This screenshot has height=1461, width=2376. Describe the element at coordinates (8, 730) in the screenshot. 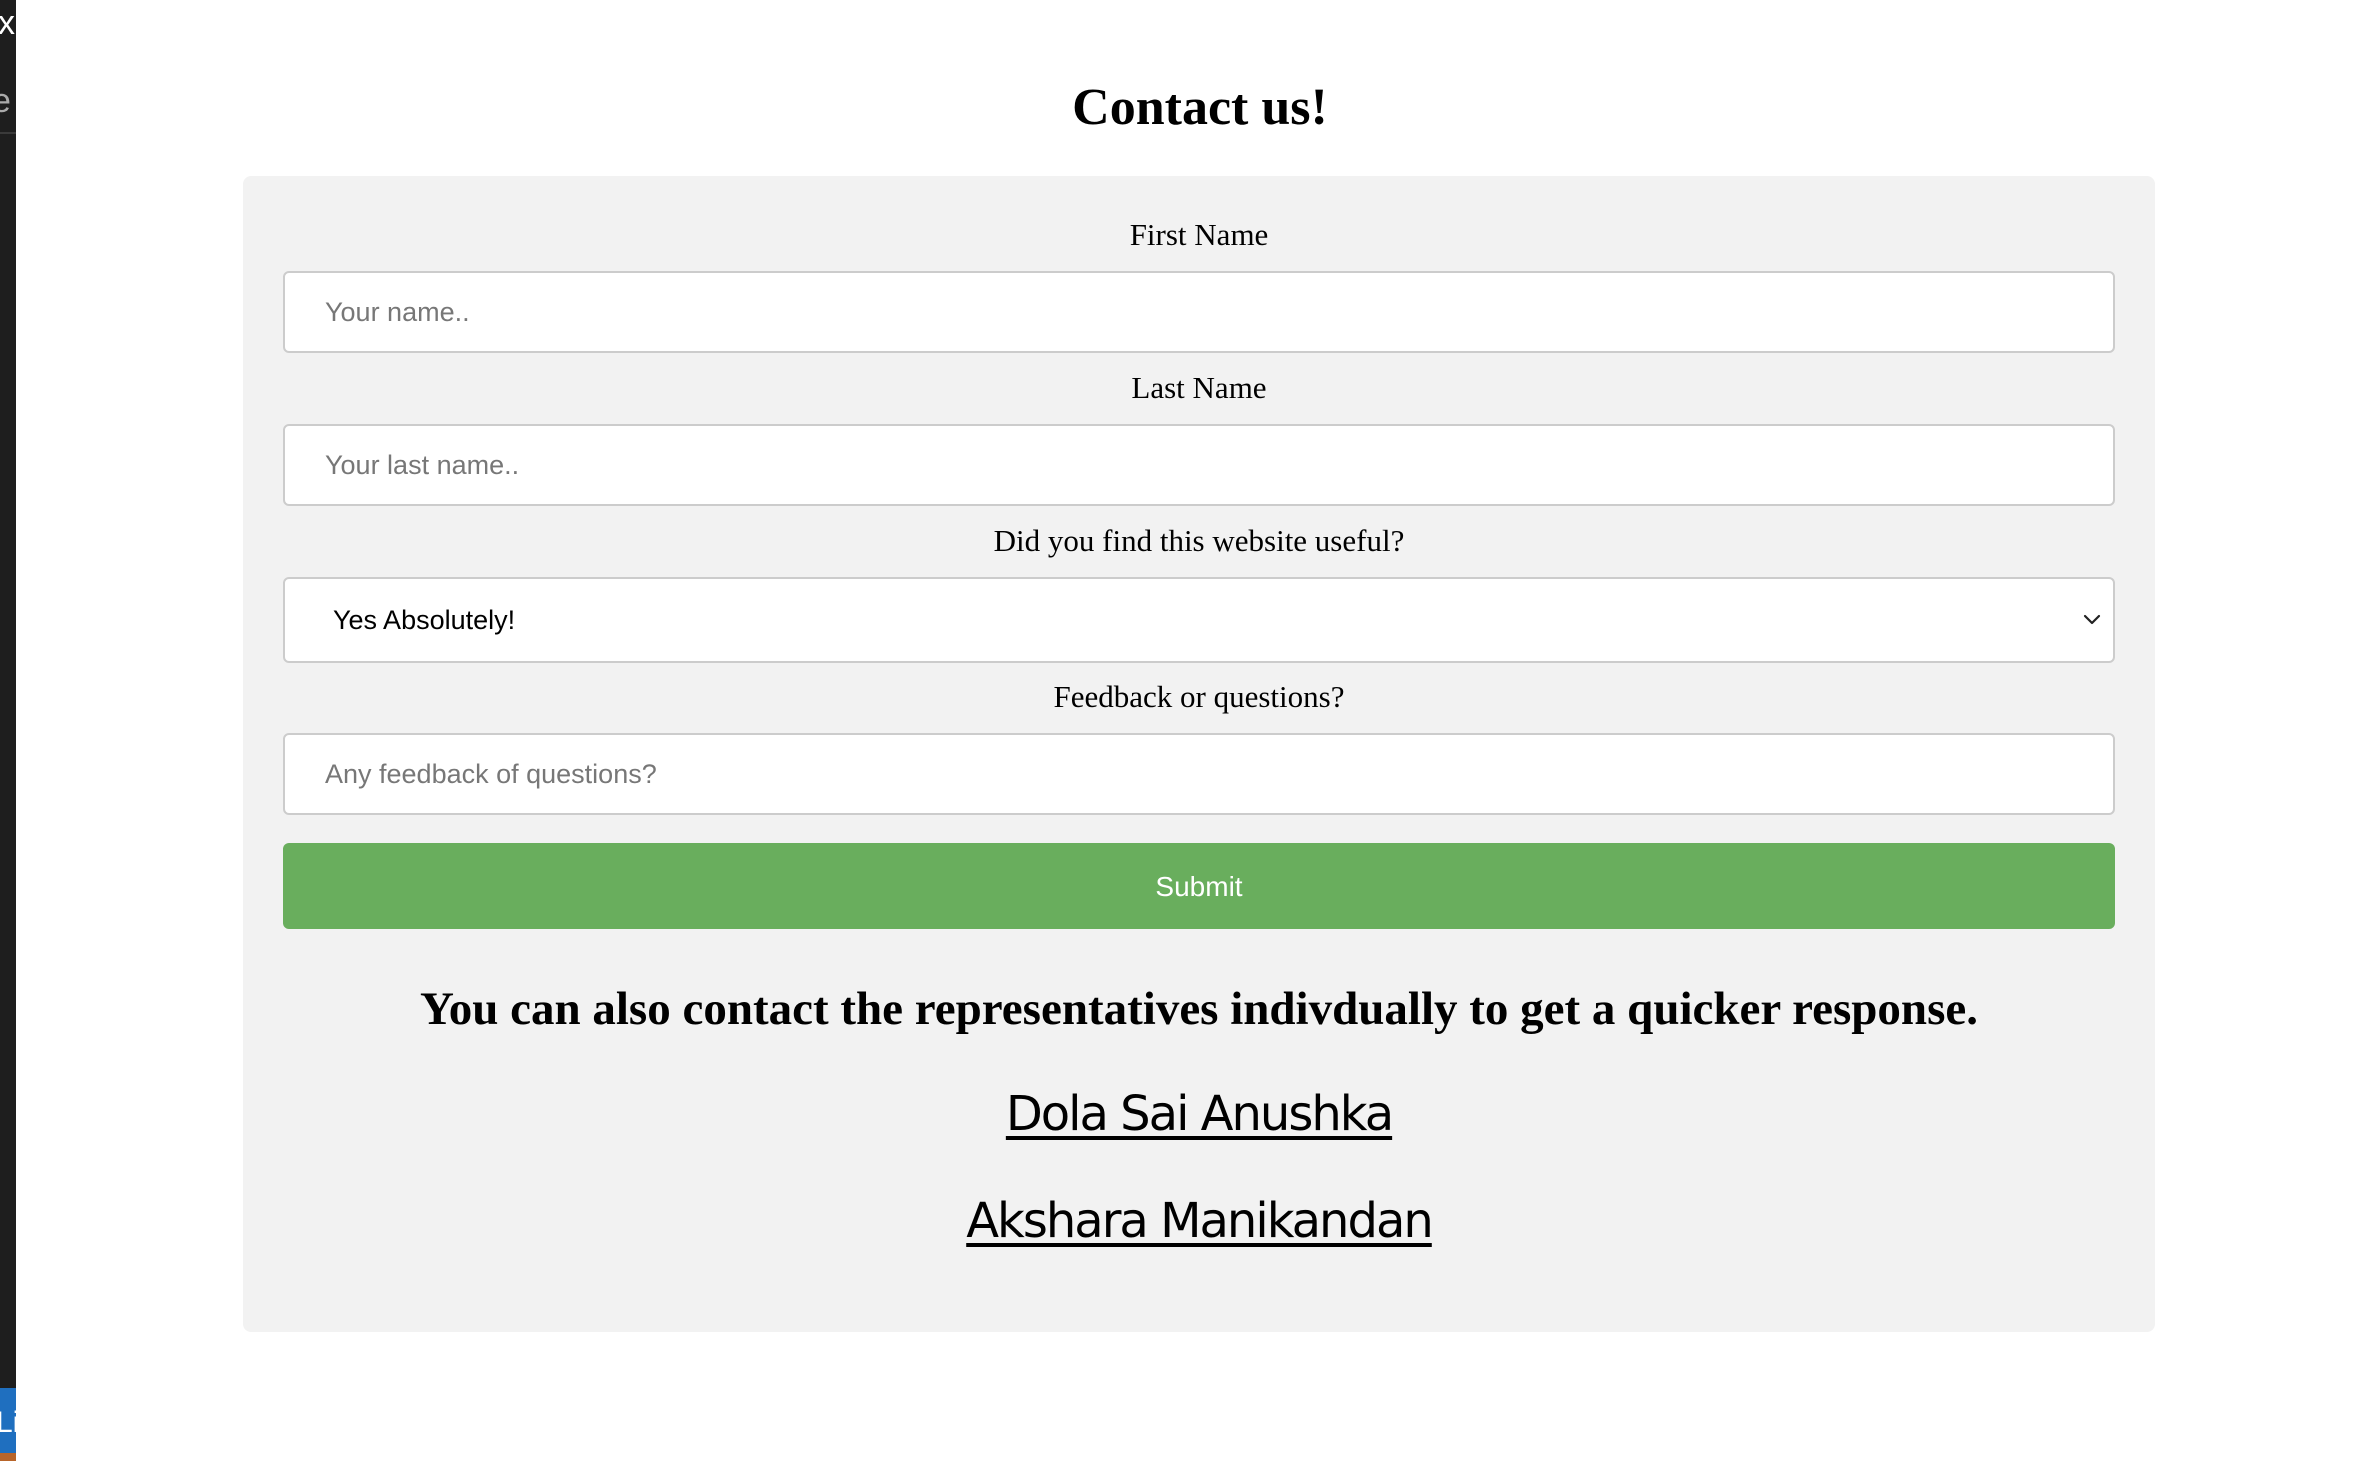

I see `left-window-edge: x e Li` at that location.